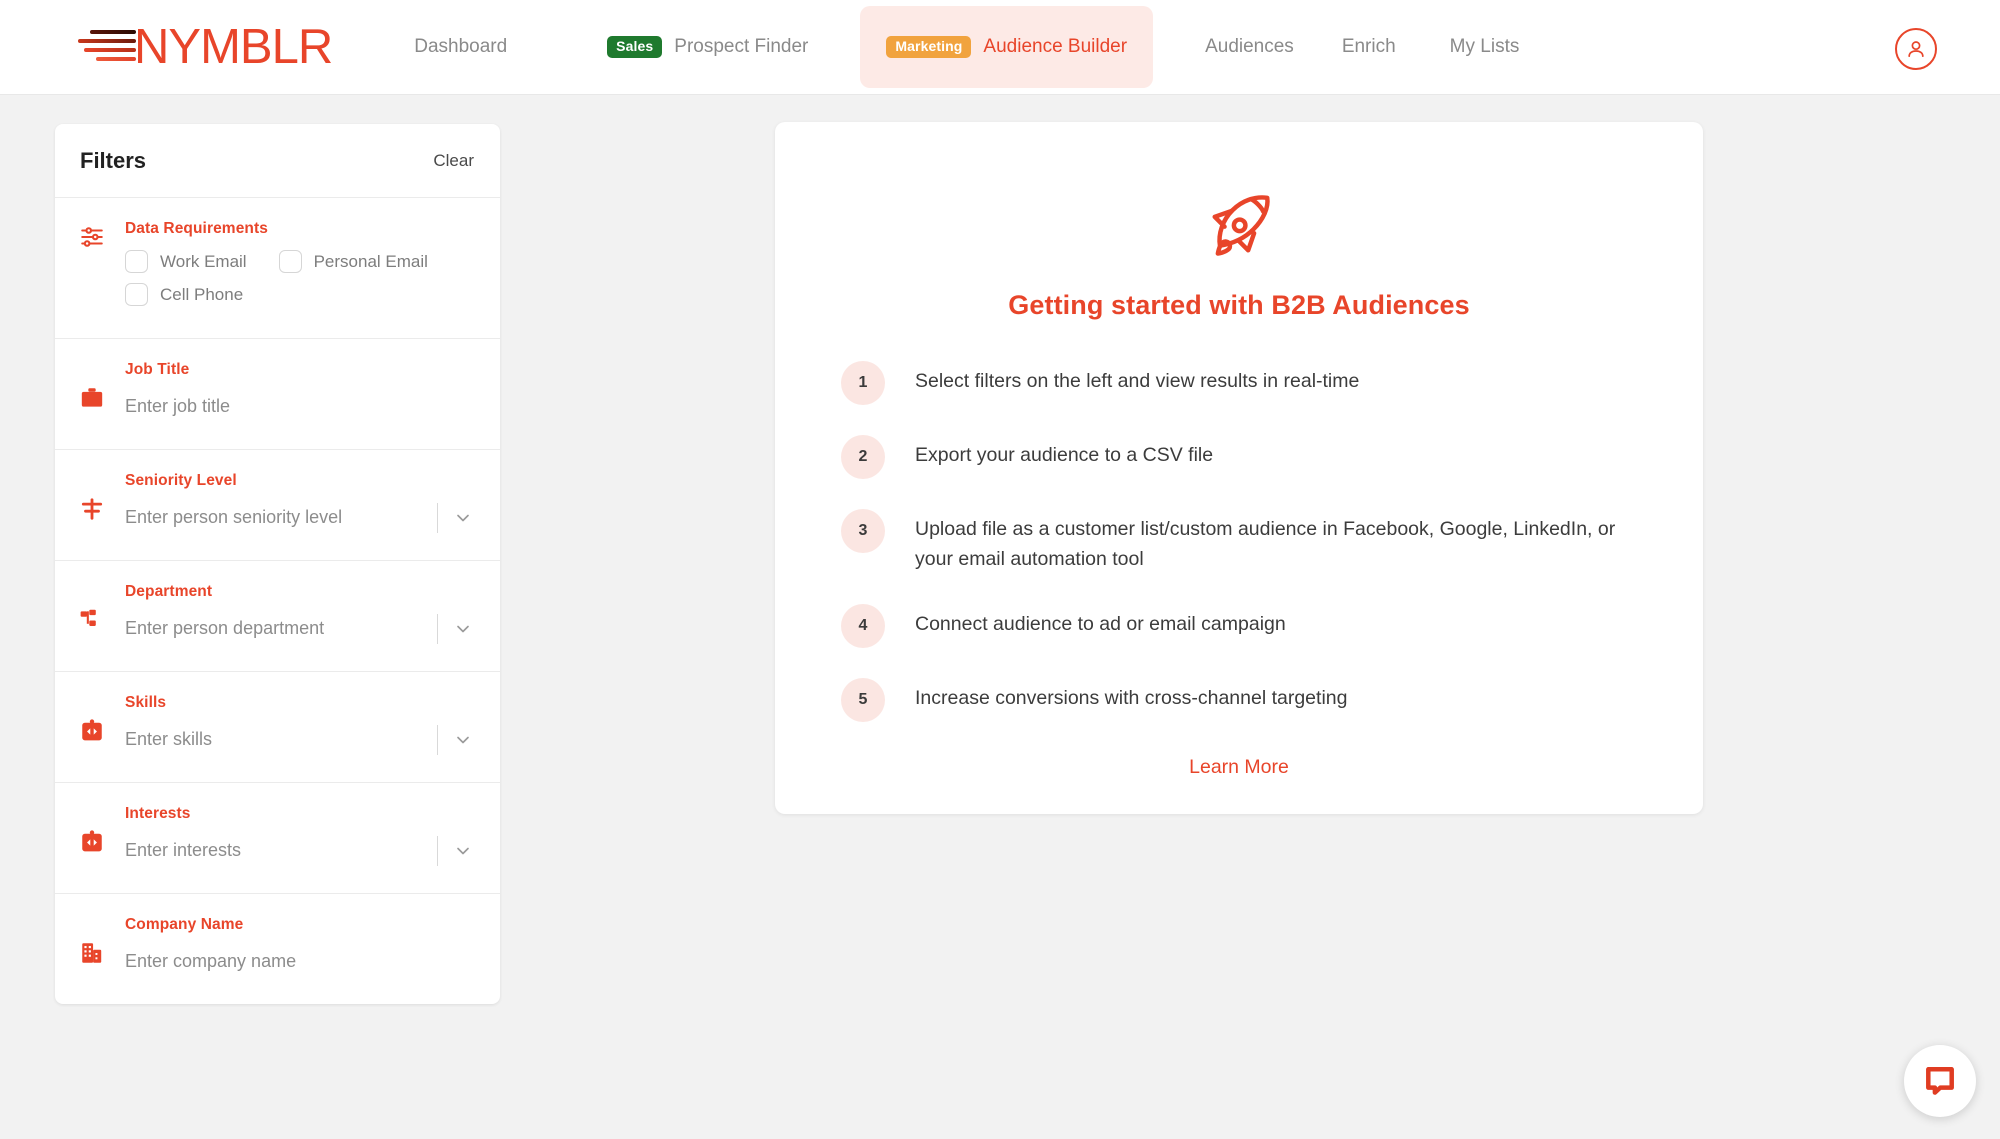 The width and height of the screenshot is (2000, 1139). I want to click on chevron-down-icon-interests, so click(463, 851).